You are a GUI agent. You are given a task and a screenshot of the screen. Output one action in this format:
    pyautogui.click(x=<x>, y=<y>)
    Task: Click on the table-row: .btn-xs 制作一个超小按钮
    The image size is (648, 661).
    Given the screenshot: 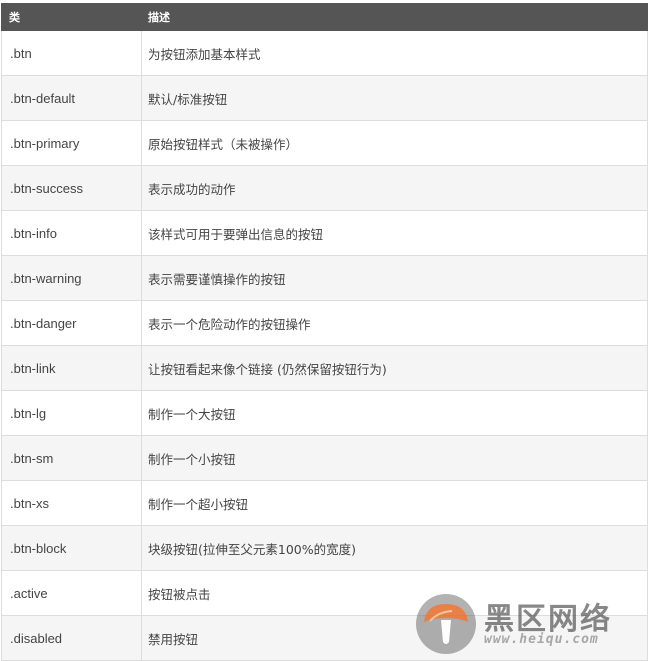 What is the action you would take?
    pyautogui.click(x=324, y=503)
    